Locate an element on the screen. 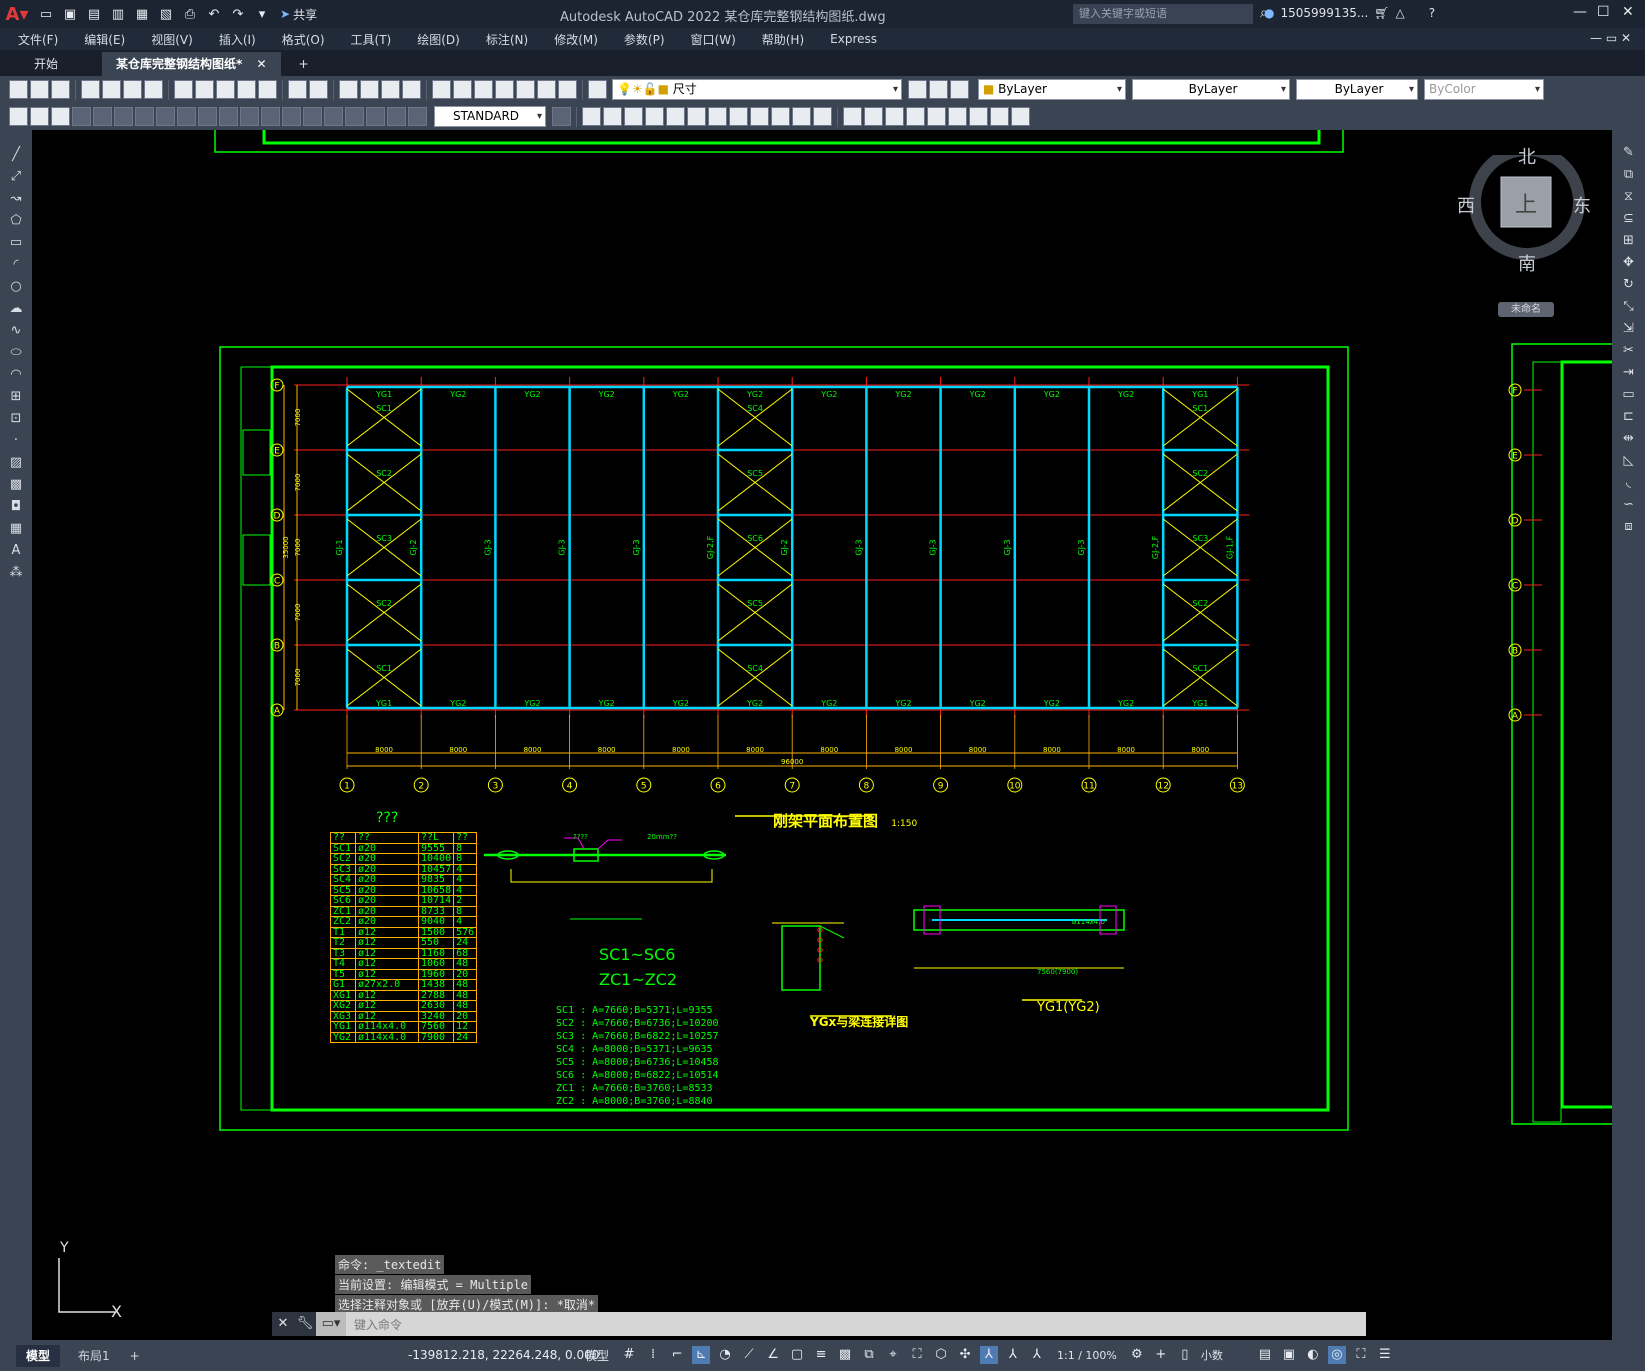  match-properties-icon is located at coordinates (246, 89).